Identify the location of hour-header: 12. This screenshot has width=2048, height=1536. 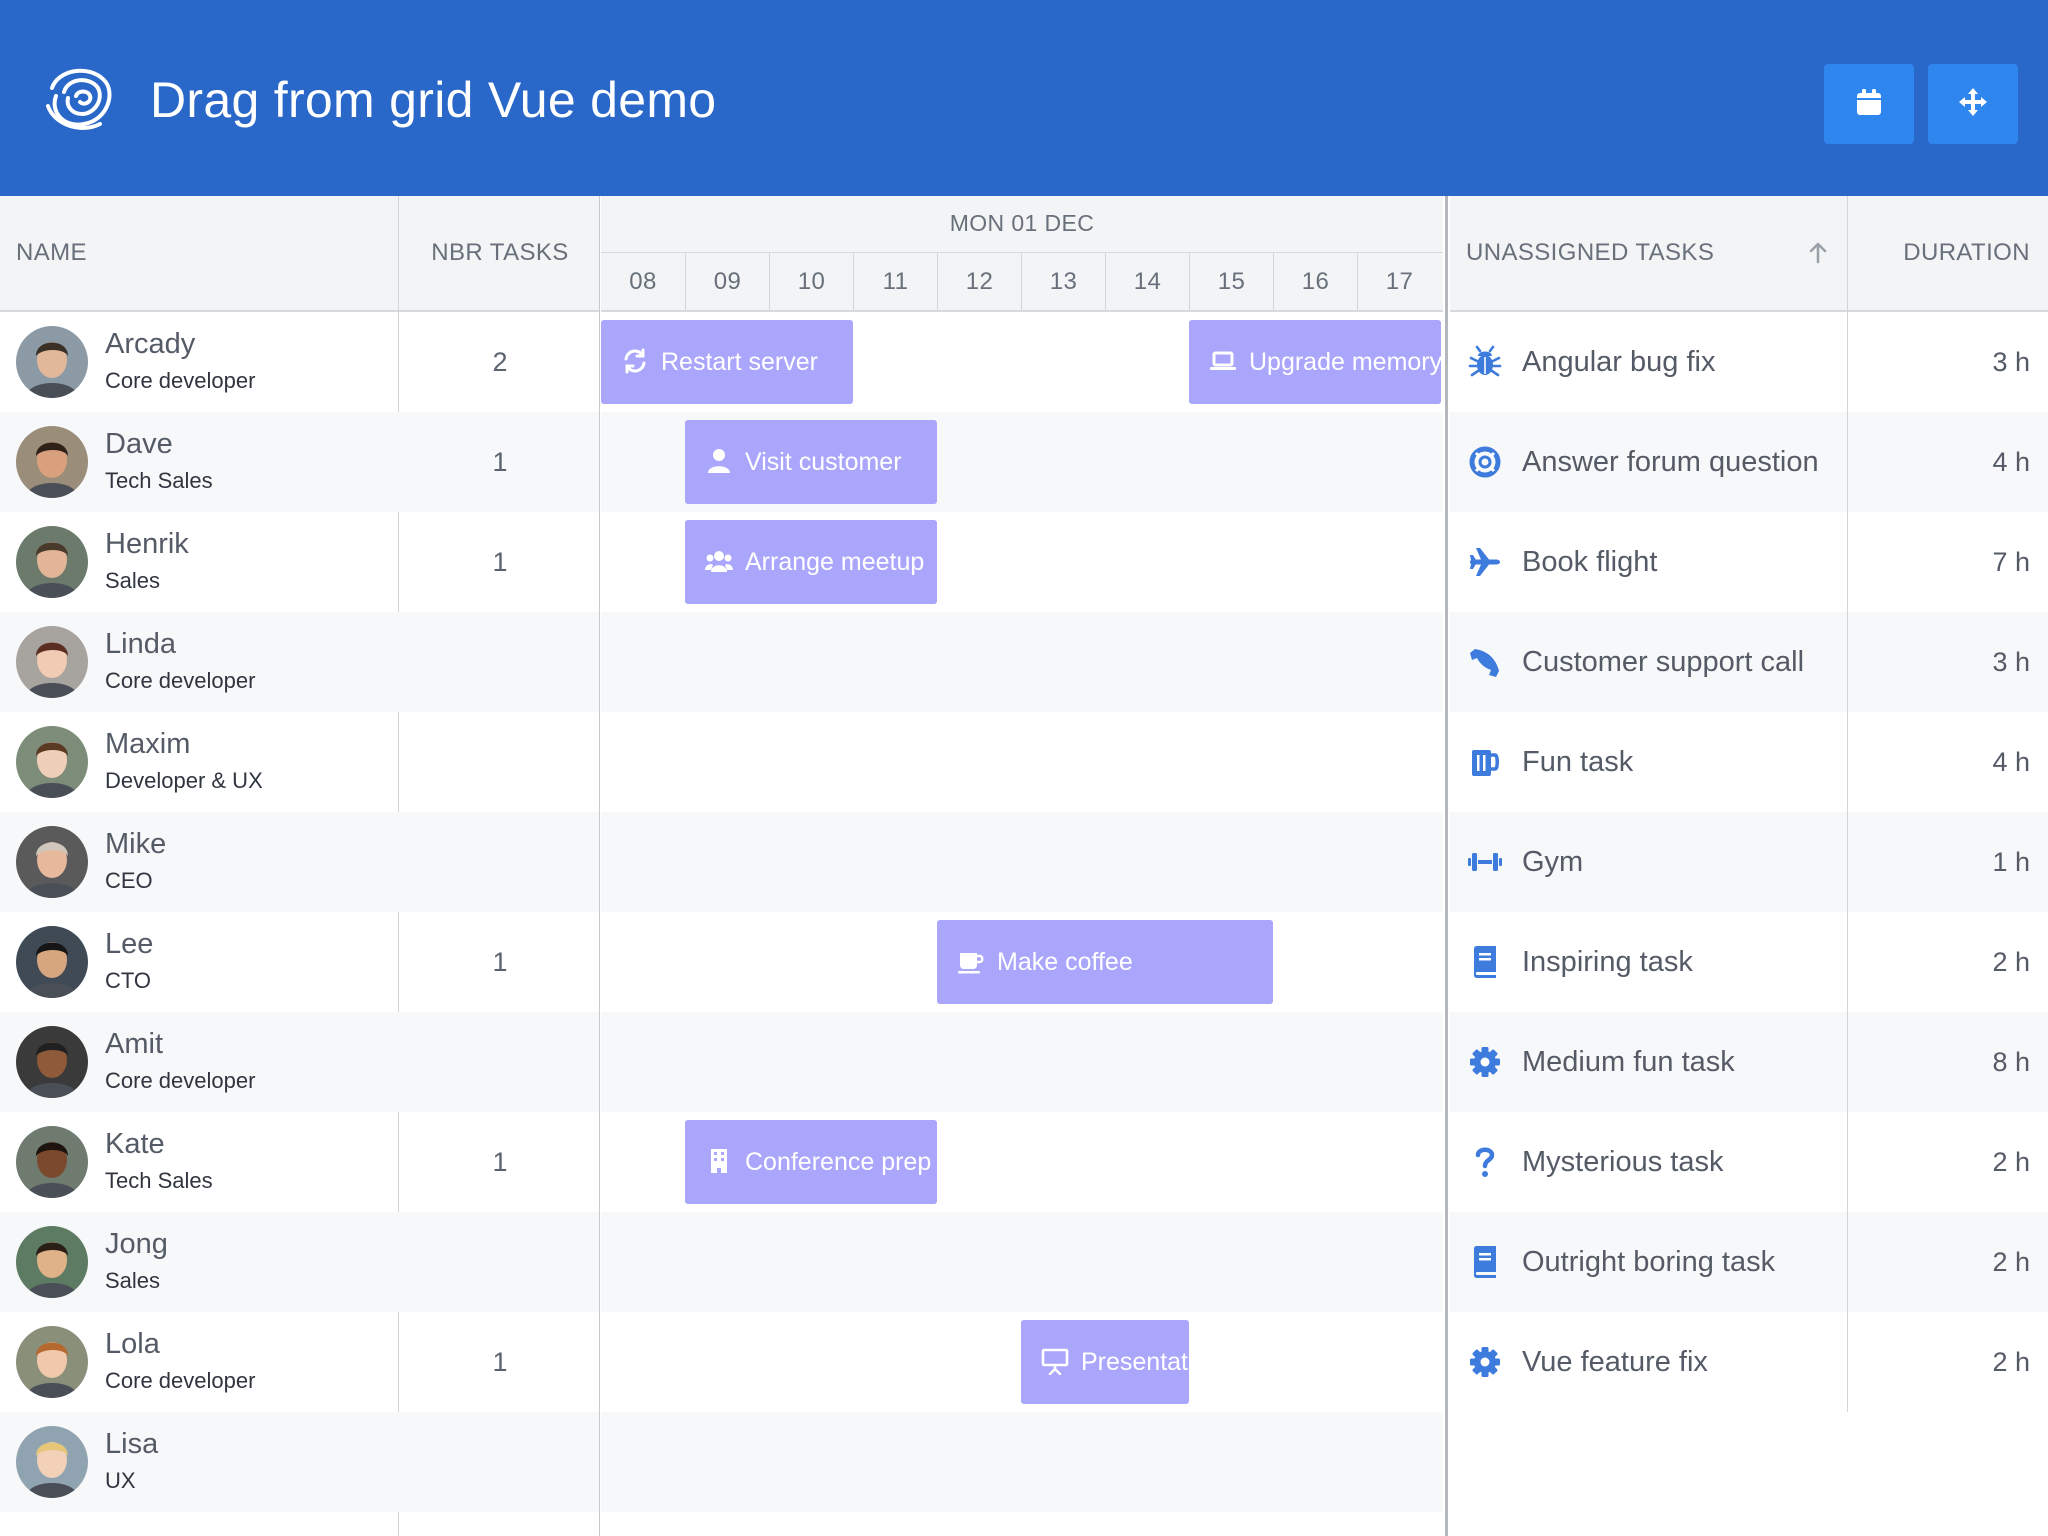
(979, 282).